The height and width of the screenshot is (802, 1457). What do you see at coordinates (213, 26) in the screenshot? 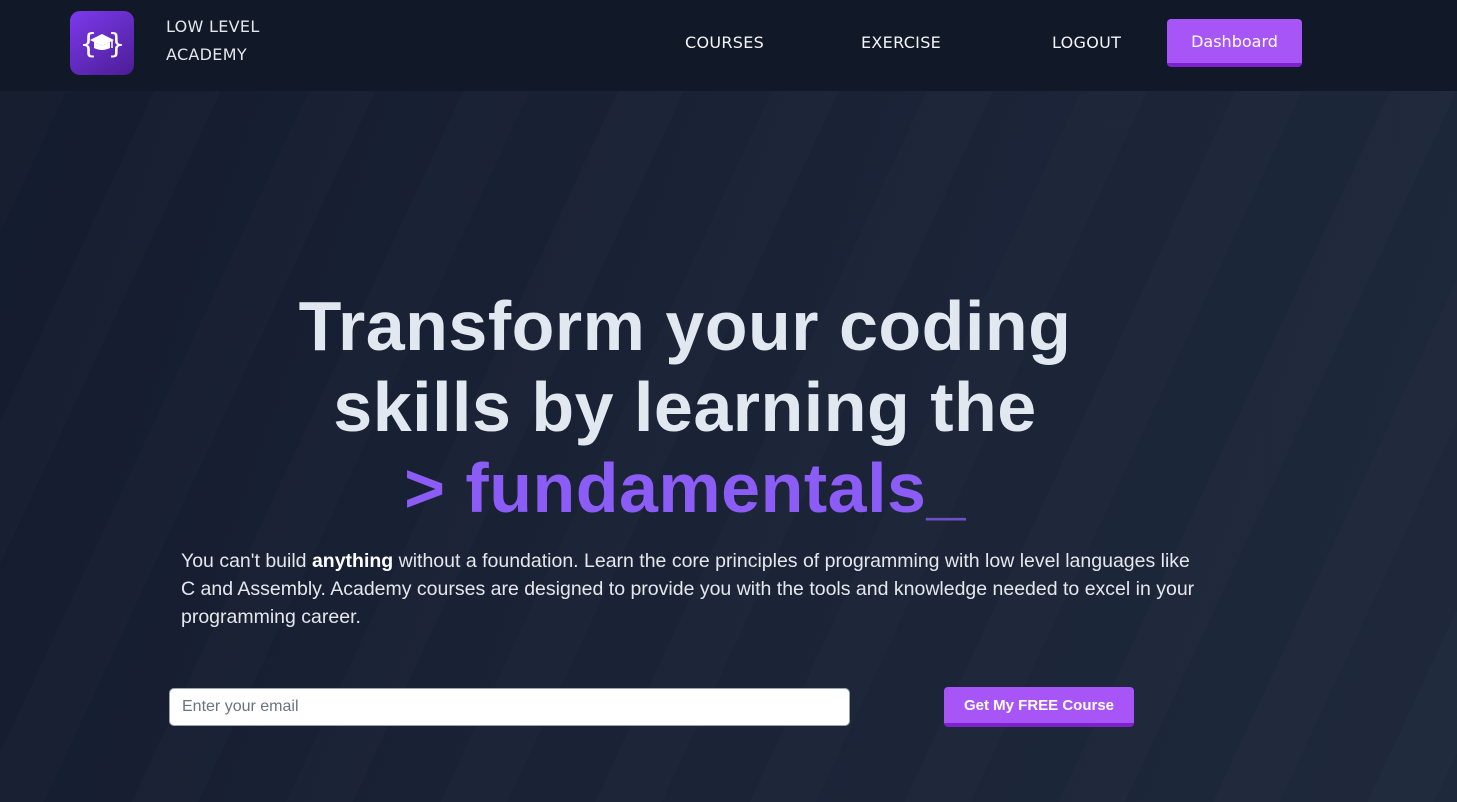
I see `brand-line-1: LOW LEVEL` at bounding box center [213, 26].